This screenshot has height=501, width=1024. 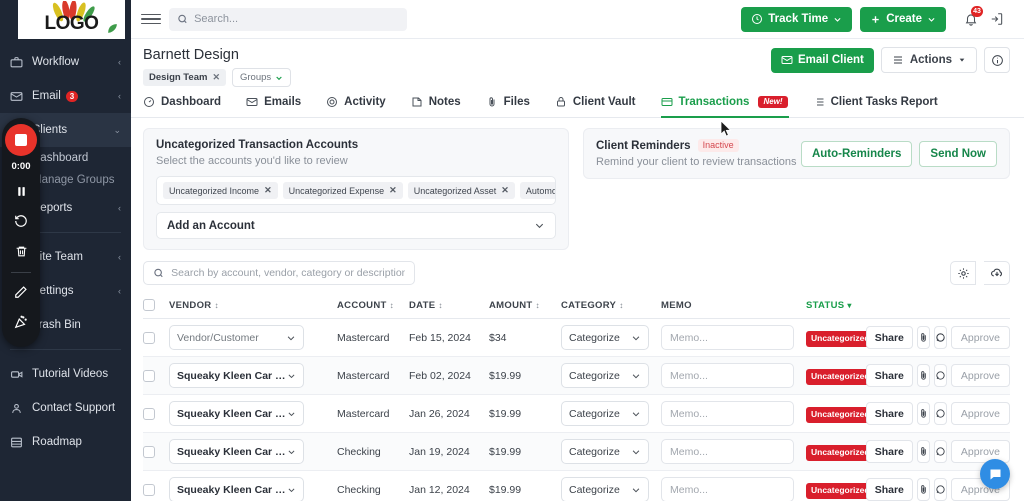 I want to click on email-client-button: Email Client, so click(x=822, y=60).